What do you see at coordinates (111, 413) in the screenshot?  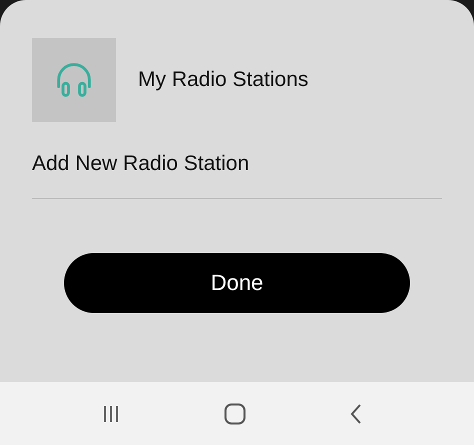 I see `recents-icon` at bounding box center [111, 413].